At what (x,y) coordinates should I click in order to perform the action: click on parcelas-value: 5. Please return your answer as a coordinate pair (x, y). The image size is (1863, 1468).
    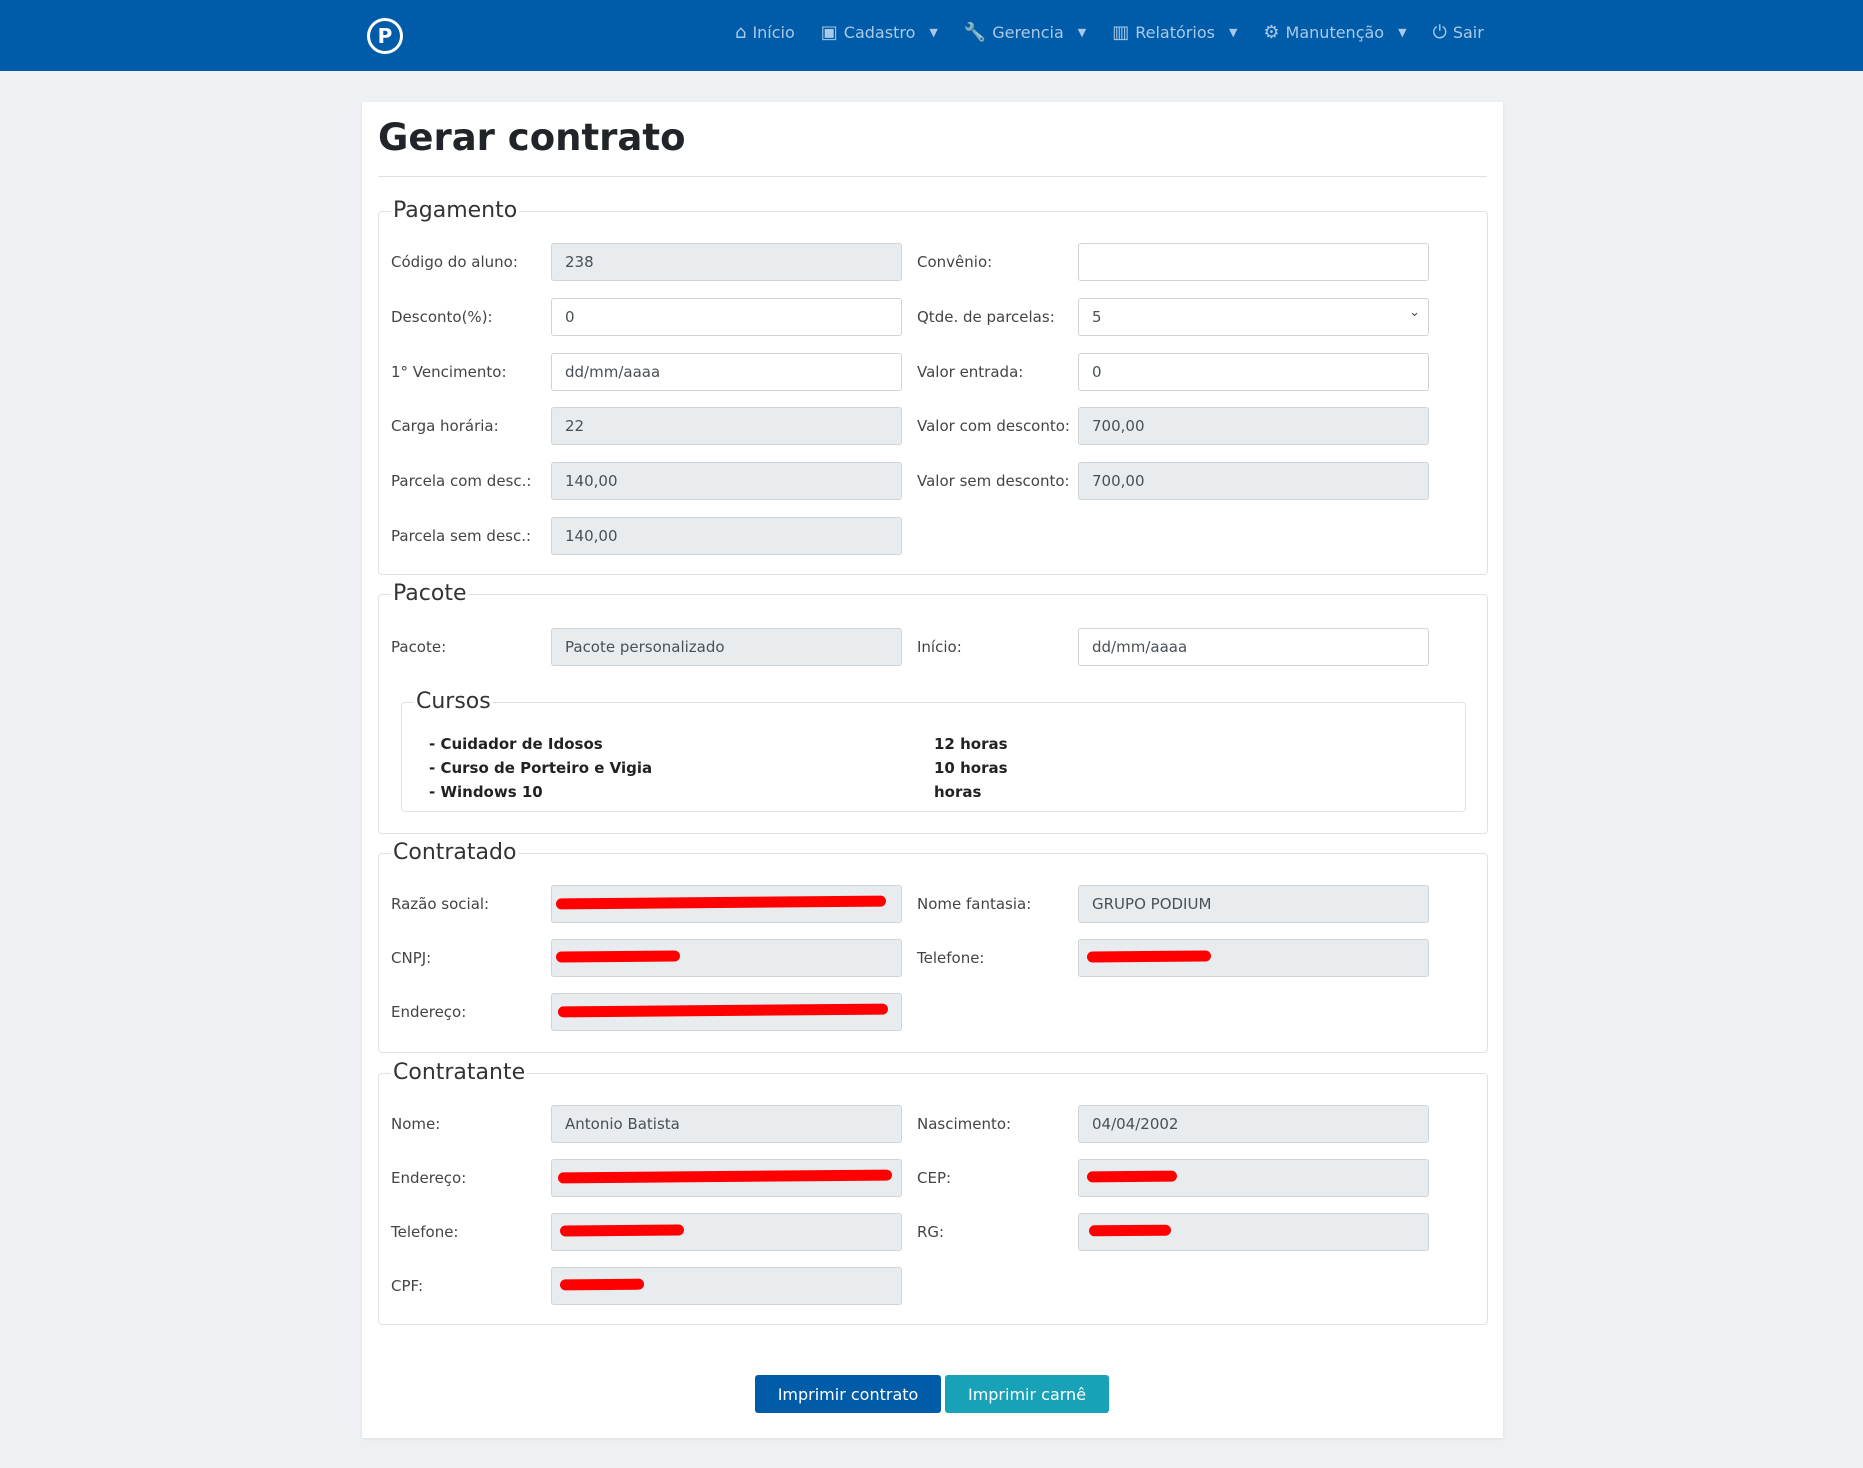
    Looking at the image, I should click on (1097, 317).